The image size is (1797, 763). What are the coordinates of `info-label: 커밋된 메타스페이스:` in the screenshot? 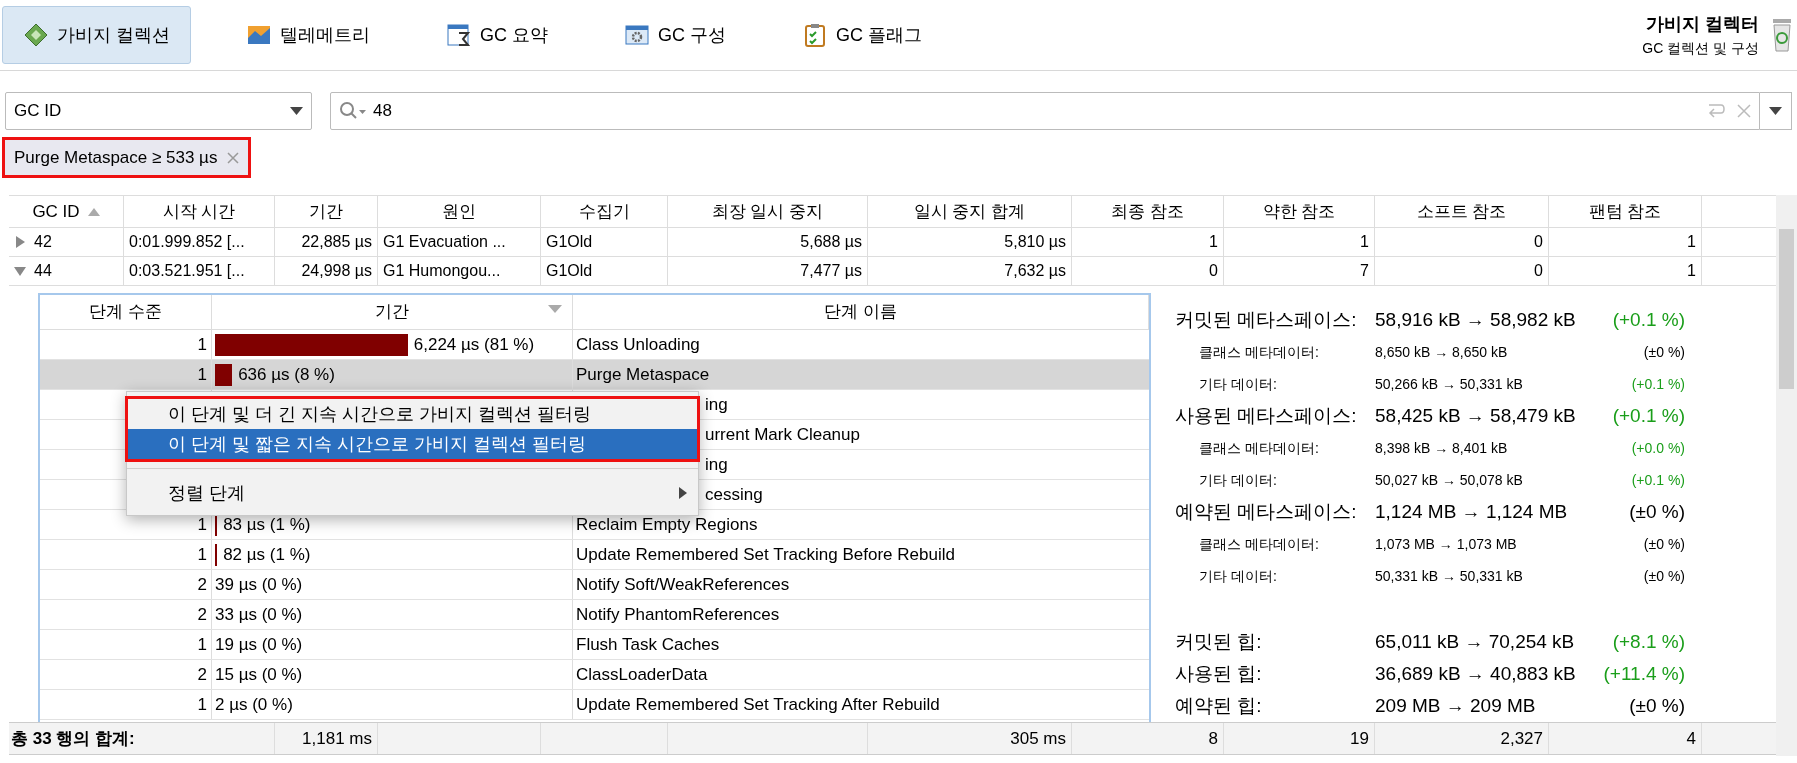 It's located at (1266, 319).